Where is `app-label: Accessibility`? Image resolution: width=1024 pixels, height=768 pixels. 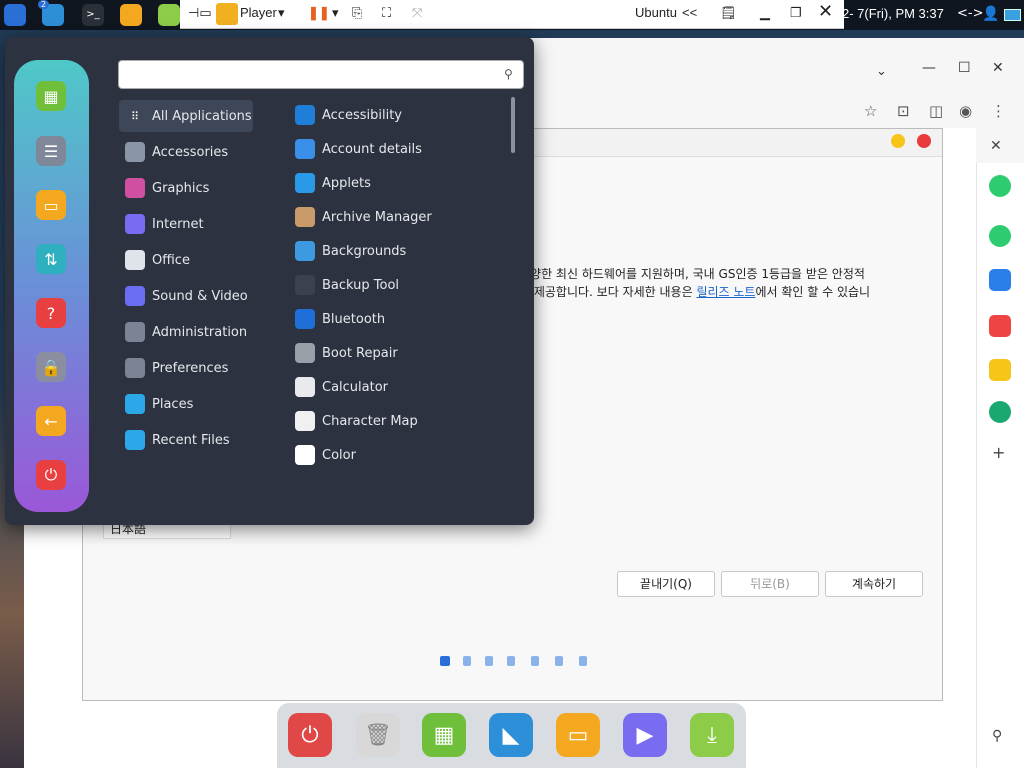
app-label: Accessibility is located at coordinates (362, 115).